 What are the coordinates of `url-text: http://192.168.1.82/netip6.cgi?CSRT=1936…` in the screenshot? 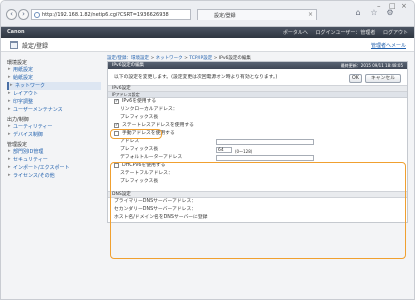 It's located at (105, 15).